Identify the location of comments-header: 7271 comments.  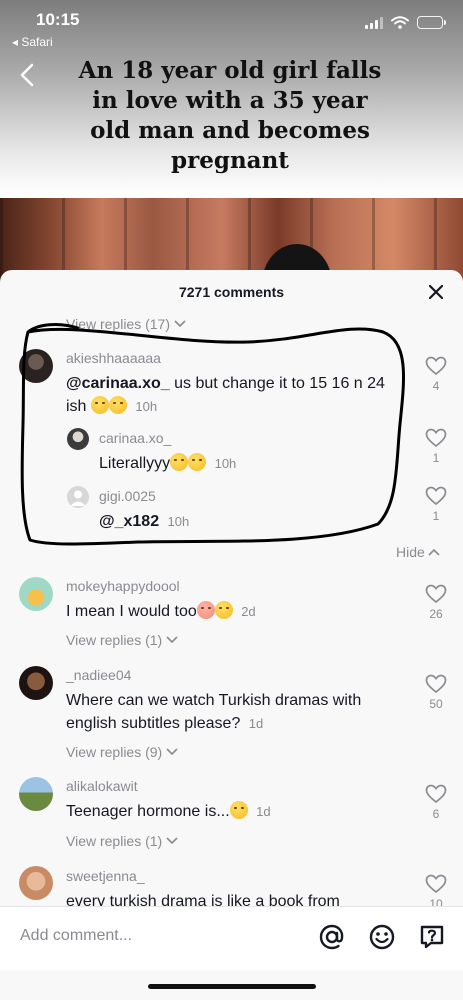
(231, 292).